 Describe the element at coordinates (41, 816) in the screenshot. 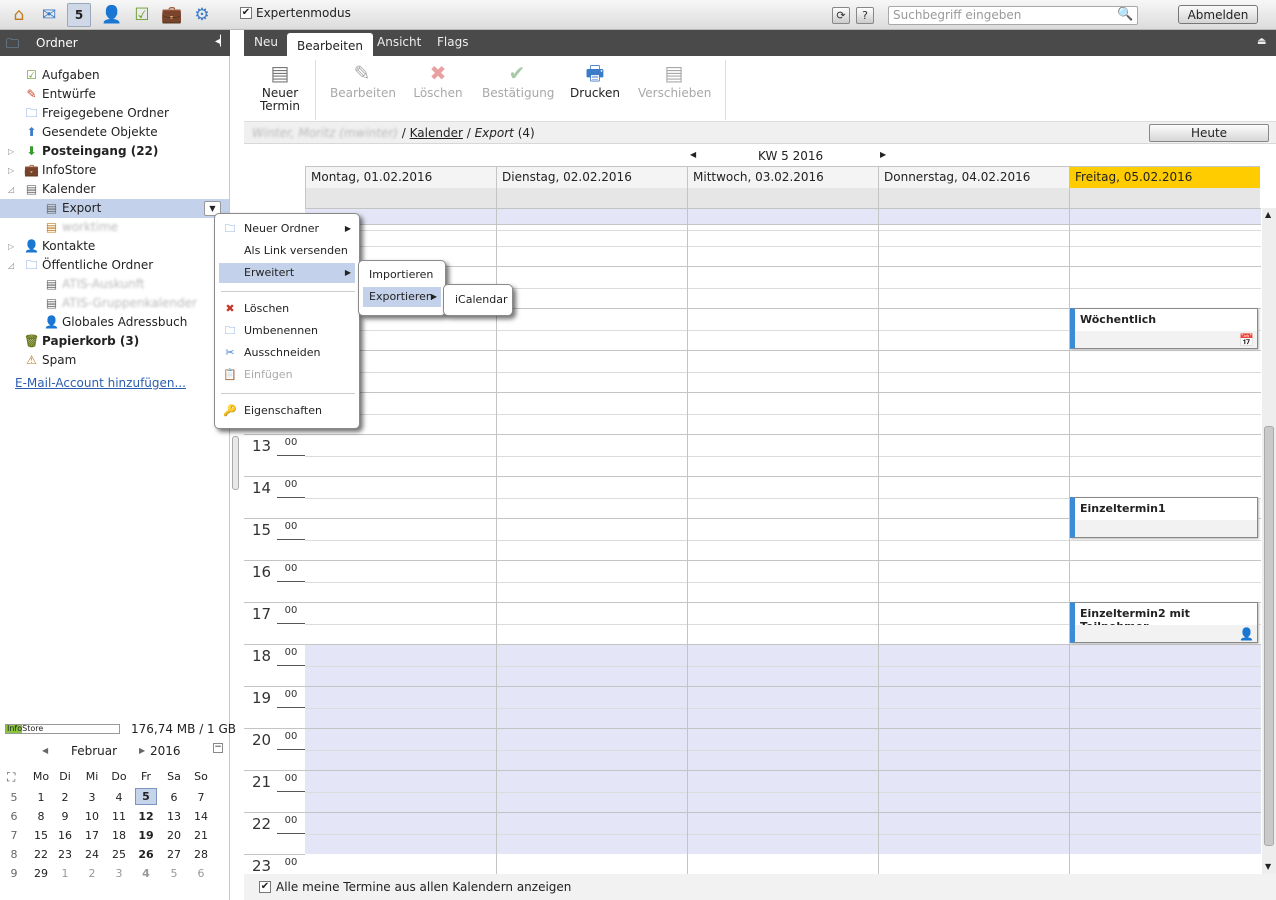

I see `day-cell: 8` at that location.